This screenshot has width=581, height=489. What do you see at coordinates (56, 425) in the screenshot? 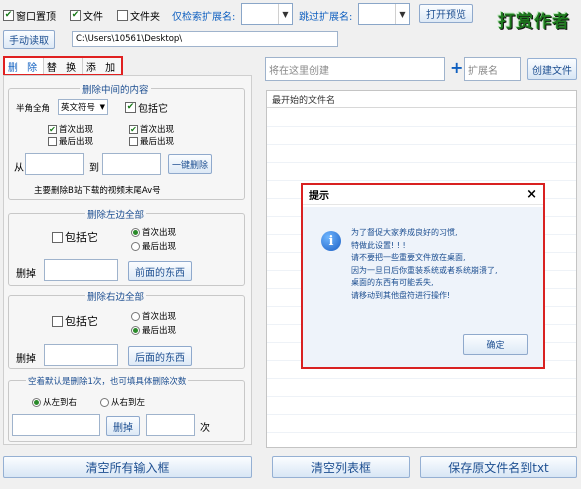
I see `count-text-input` at bounding box center [56, 425].